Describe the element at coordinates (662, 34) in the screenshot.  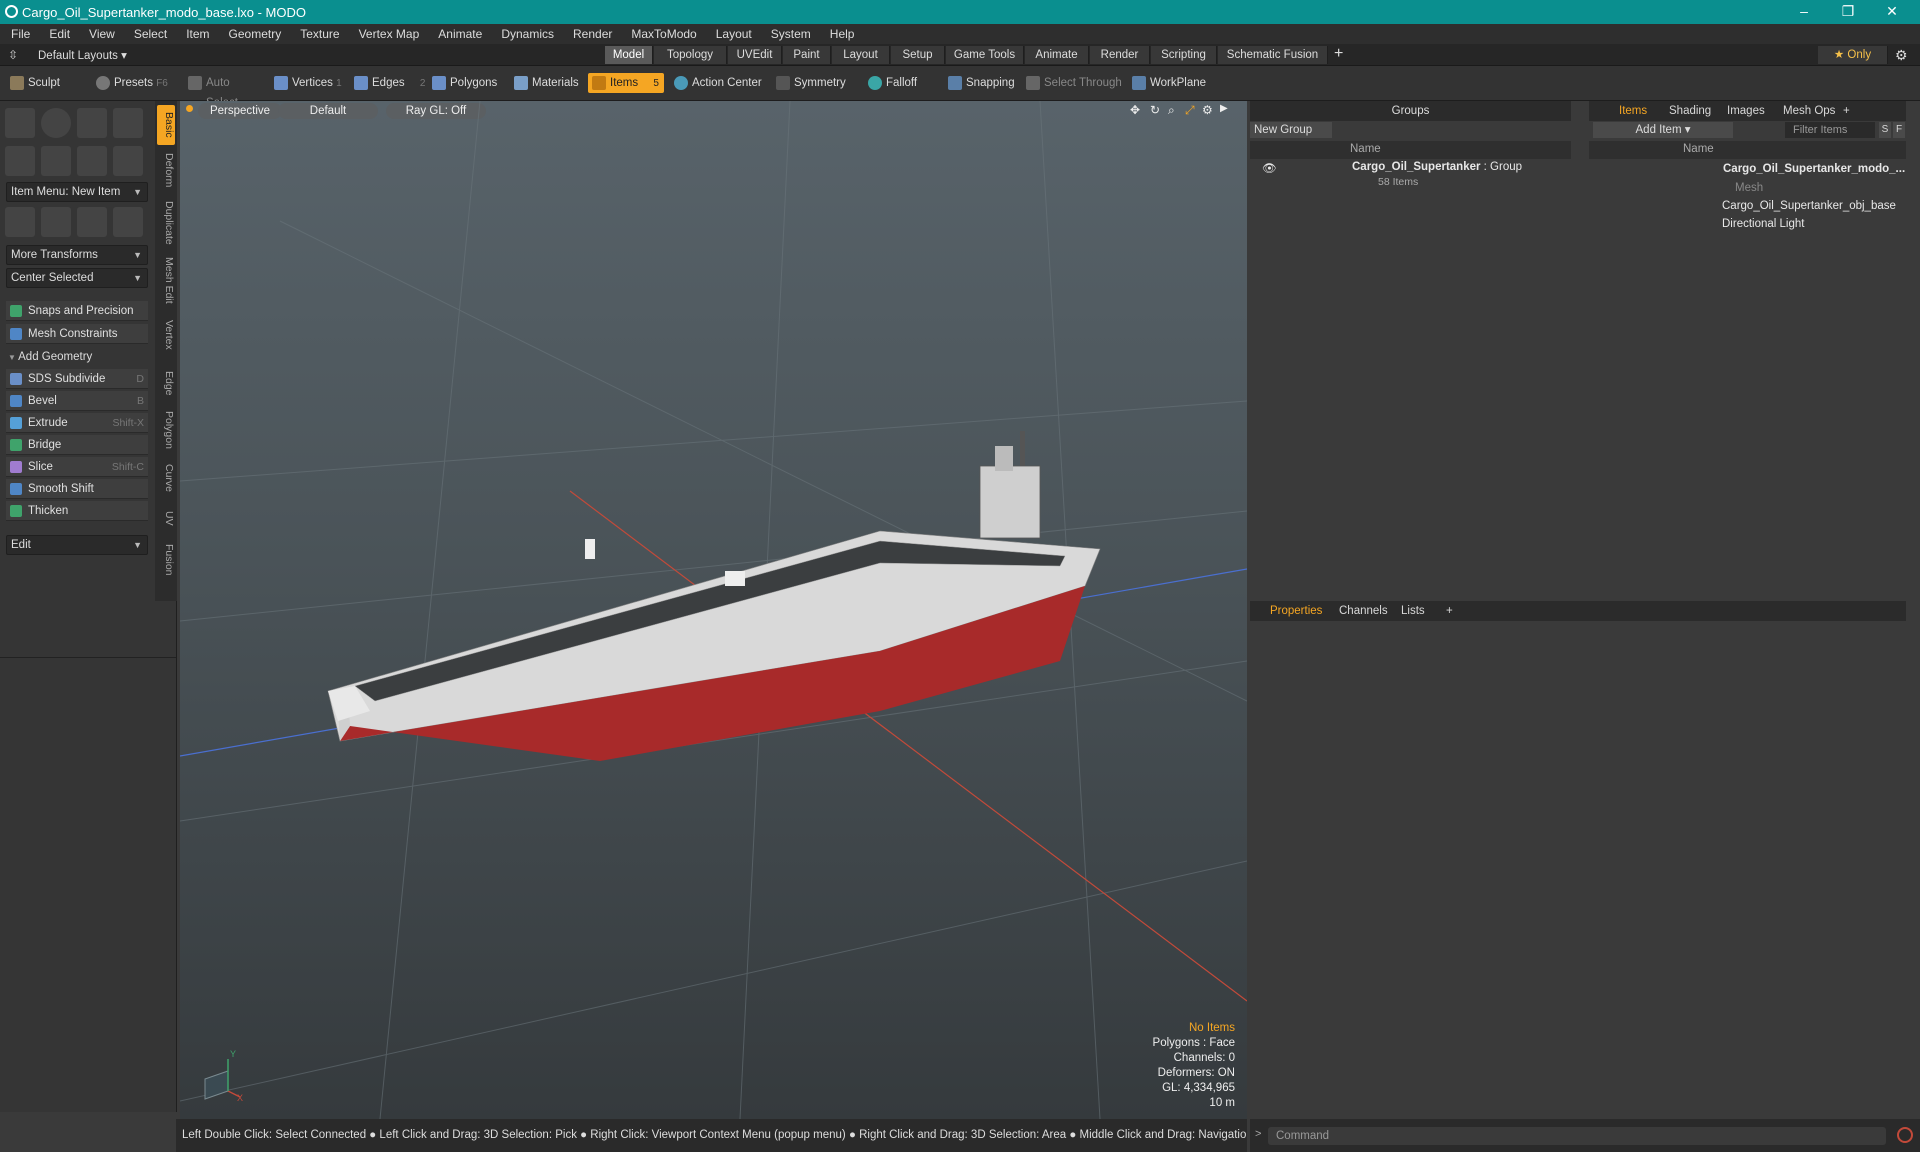
I see `menu-maxtomodo: MaxToModo` at that location.